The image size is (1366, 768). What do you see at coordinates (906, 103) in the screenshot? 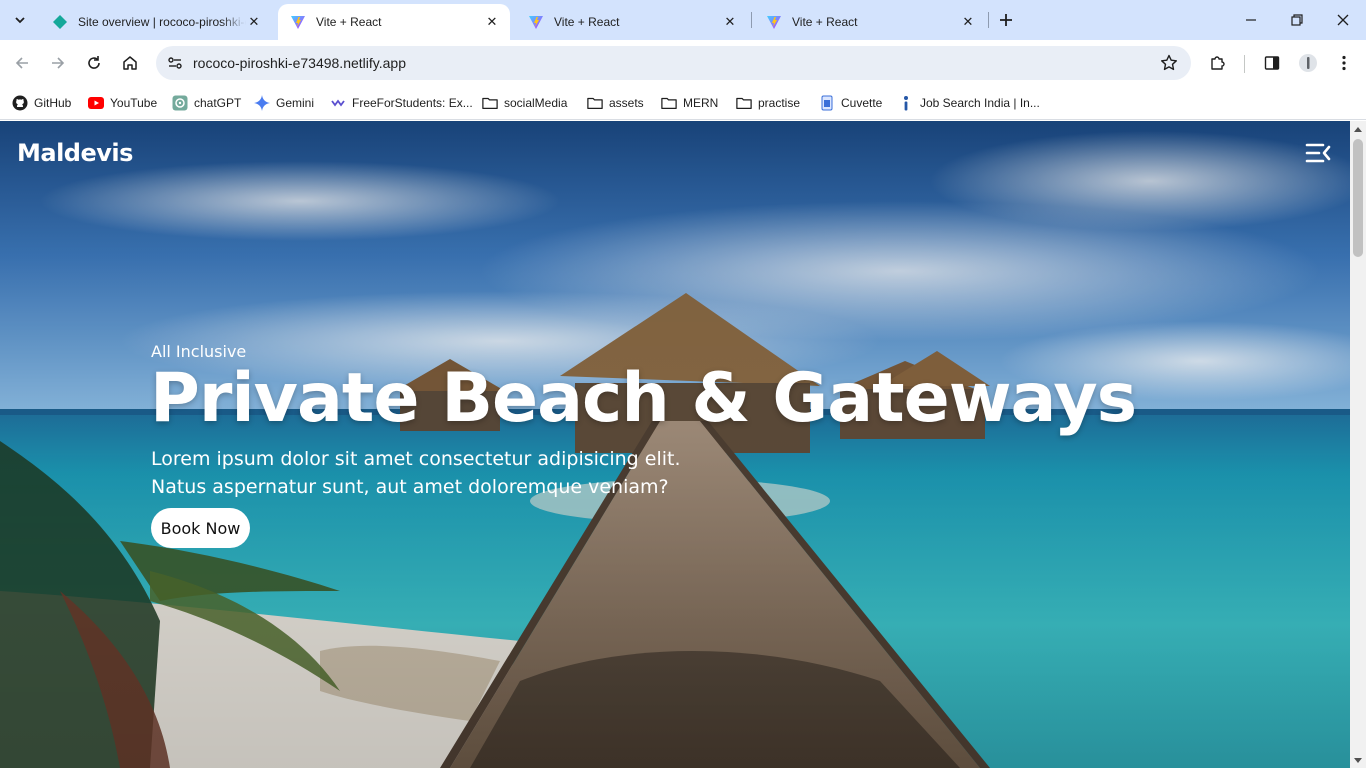
I see `indeed-icon` at bounding box center [906, 103].